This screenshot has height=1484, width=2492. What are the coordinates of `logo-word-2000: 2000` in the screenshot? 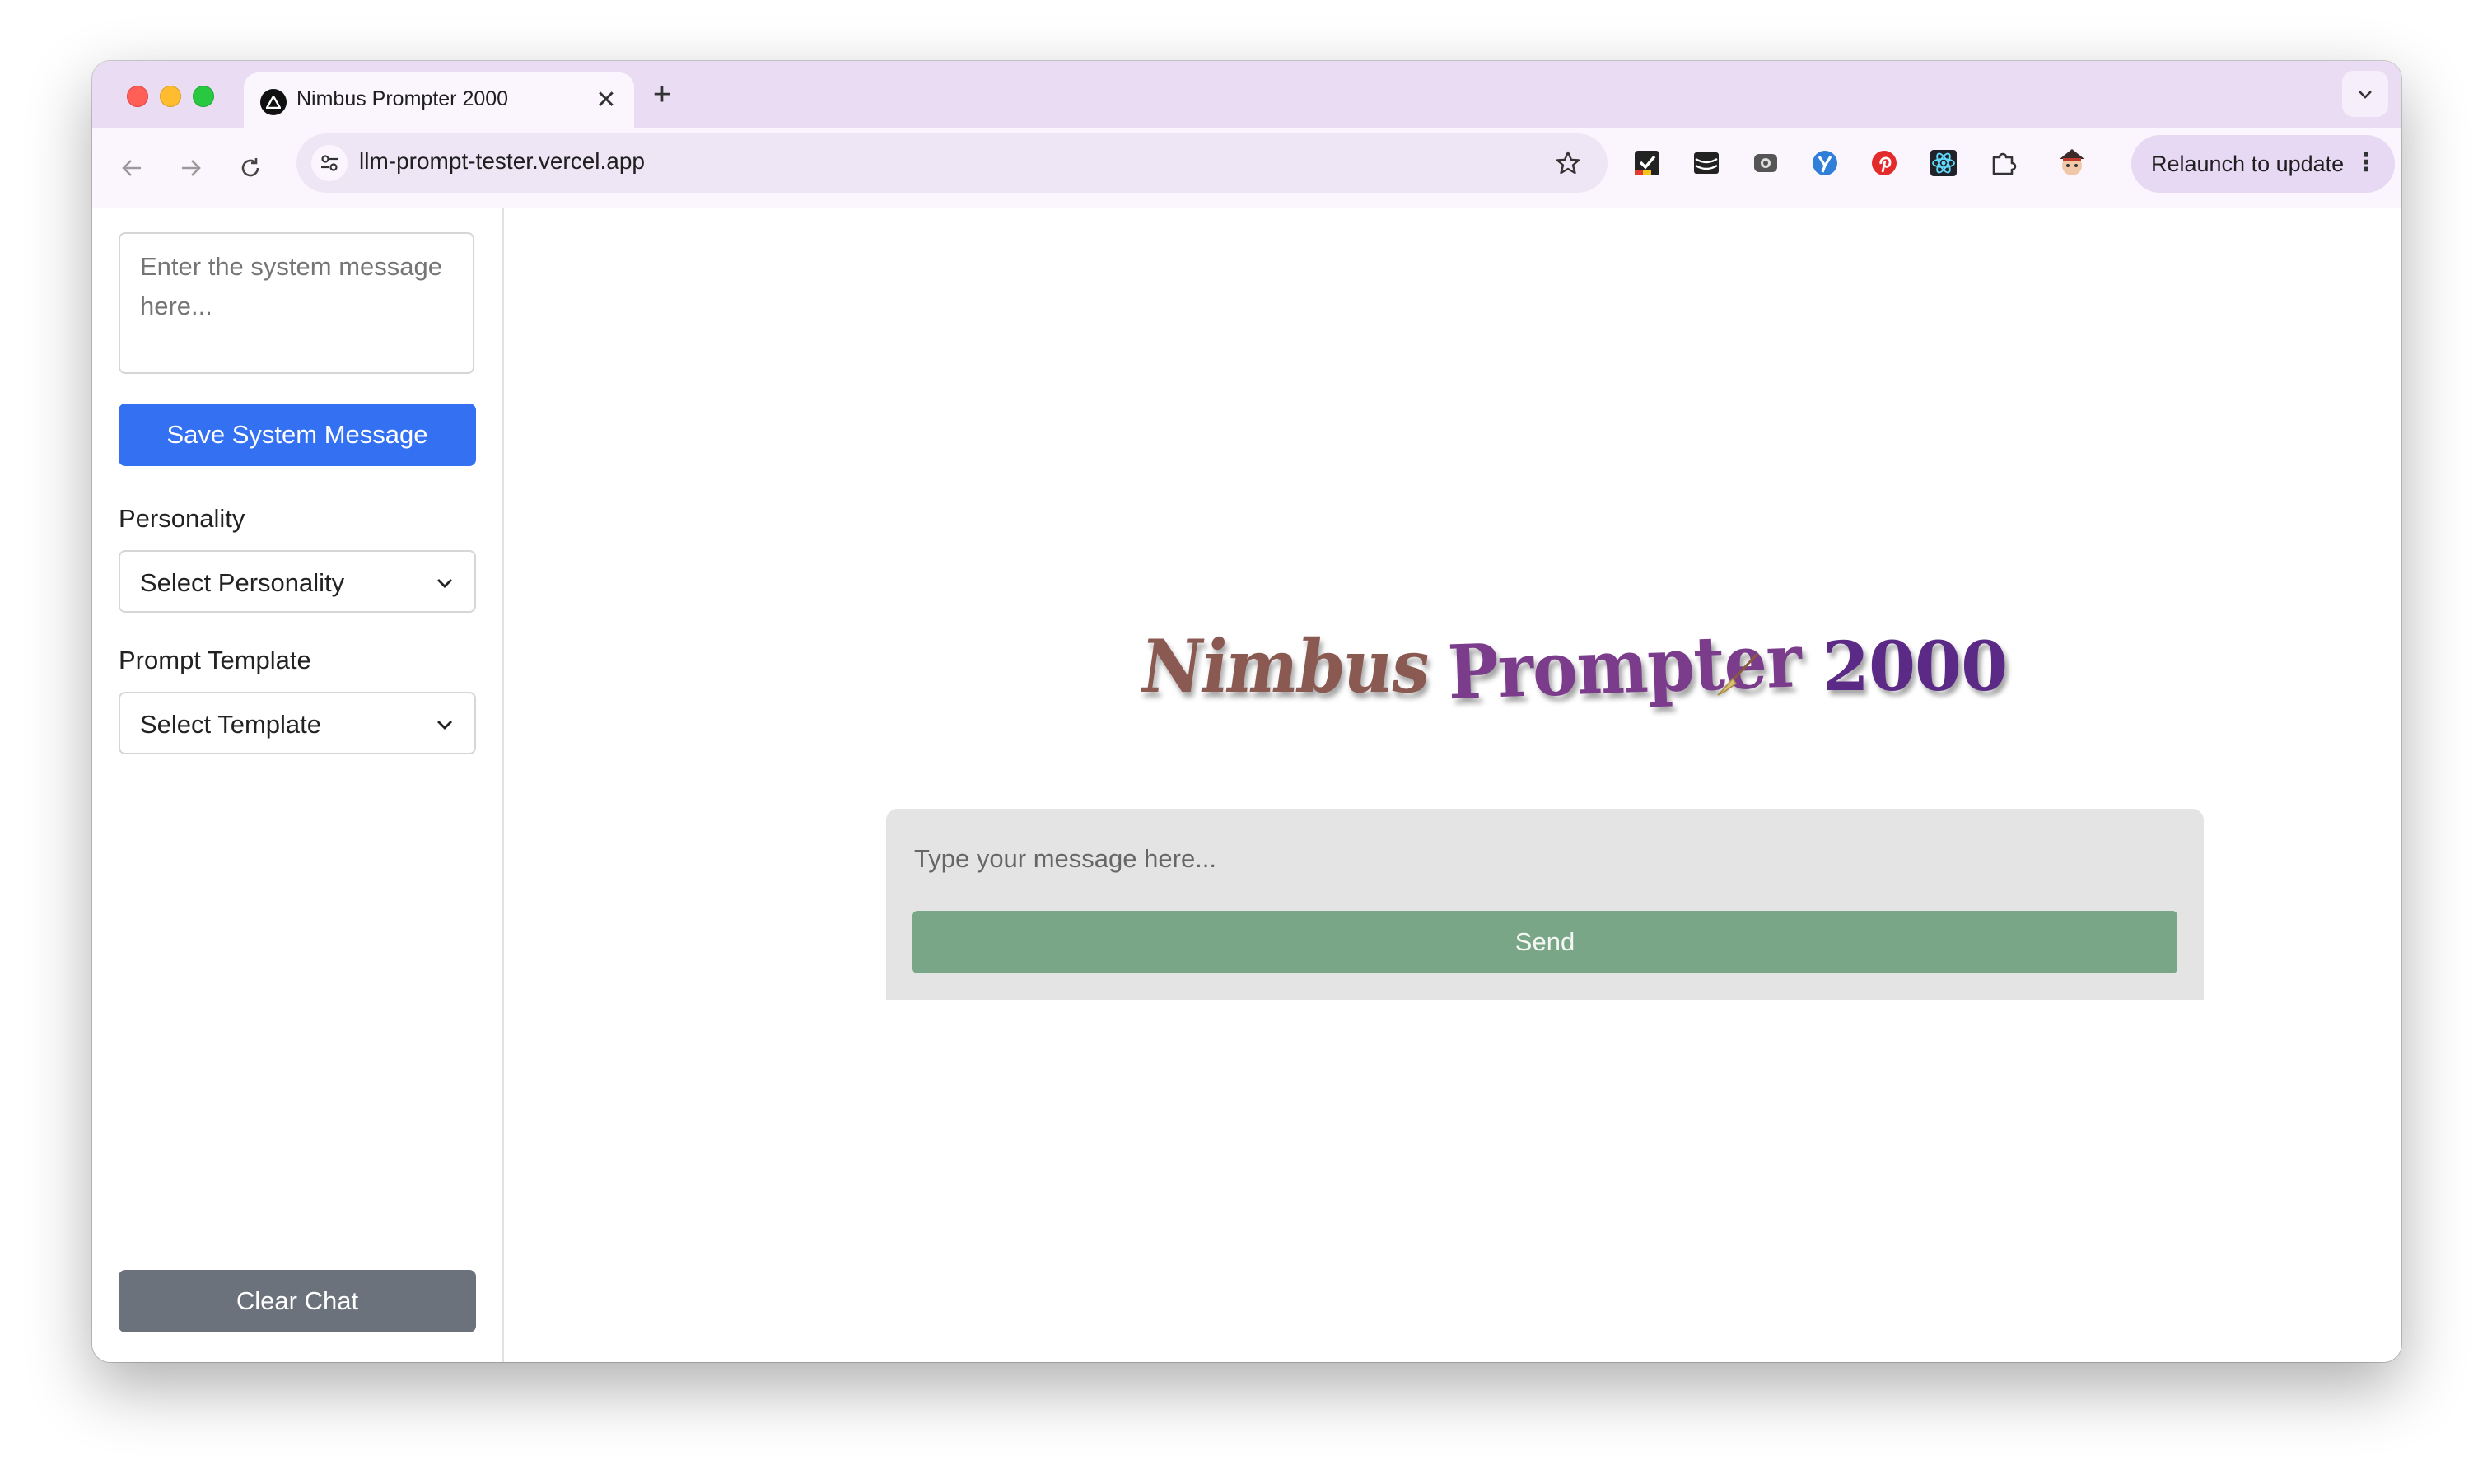 It's located at (1915, 667).